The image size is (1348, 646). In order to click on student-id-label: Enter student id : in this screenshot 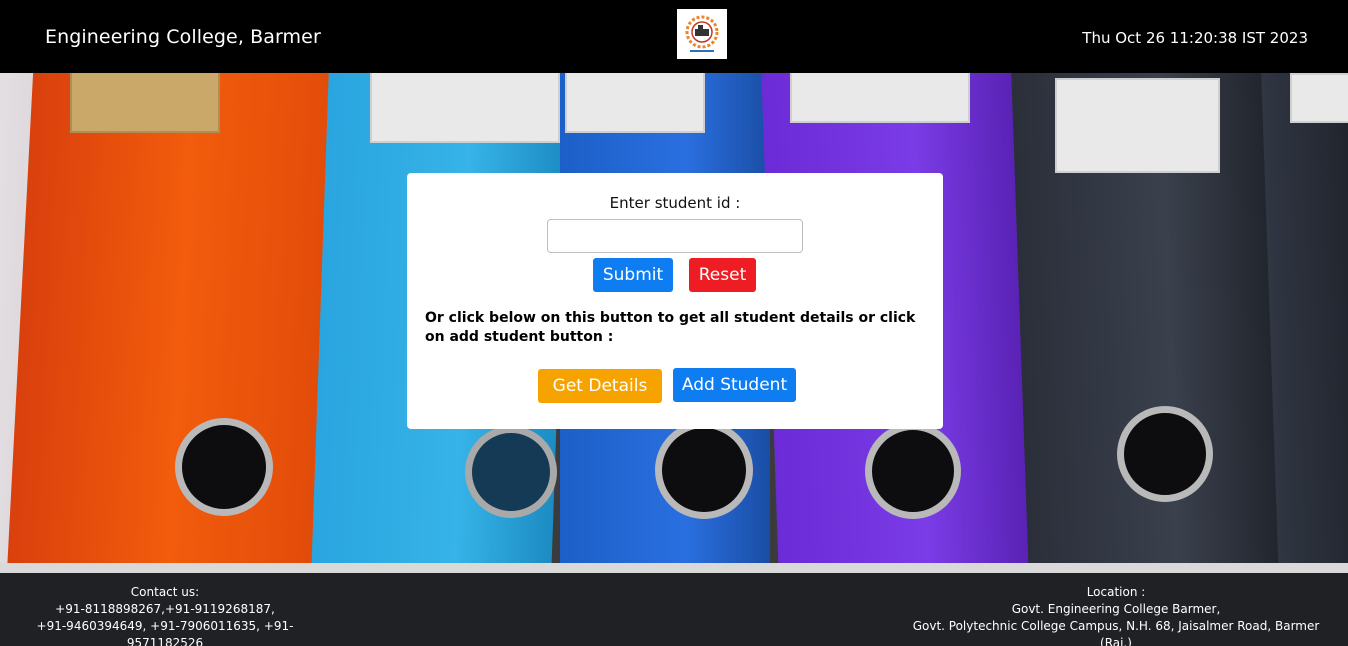, I will do `click(675, 203)`.